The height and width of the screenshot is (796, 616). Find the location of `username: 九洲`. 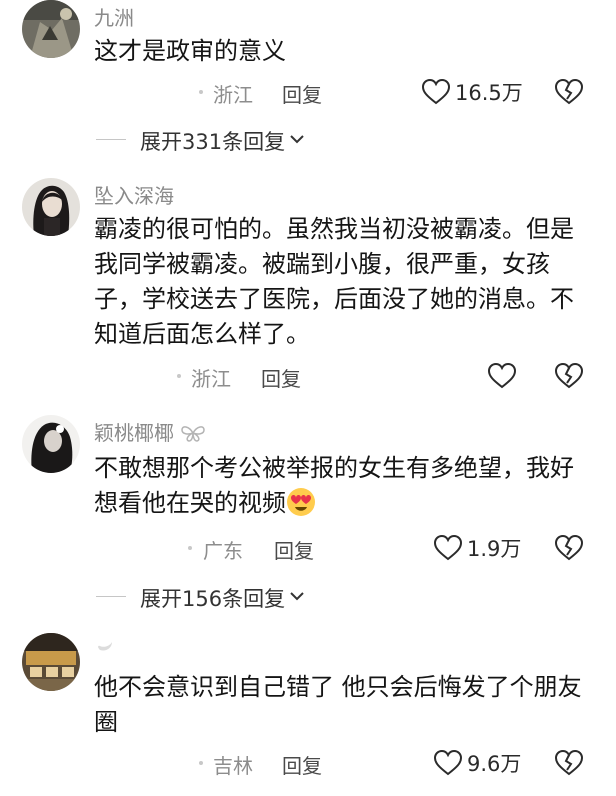

username: 九洲 is located at coordinates (114, 16).